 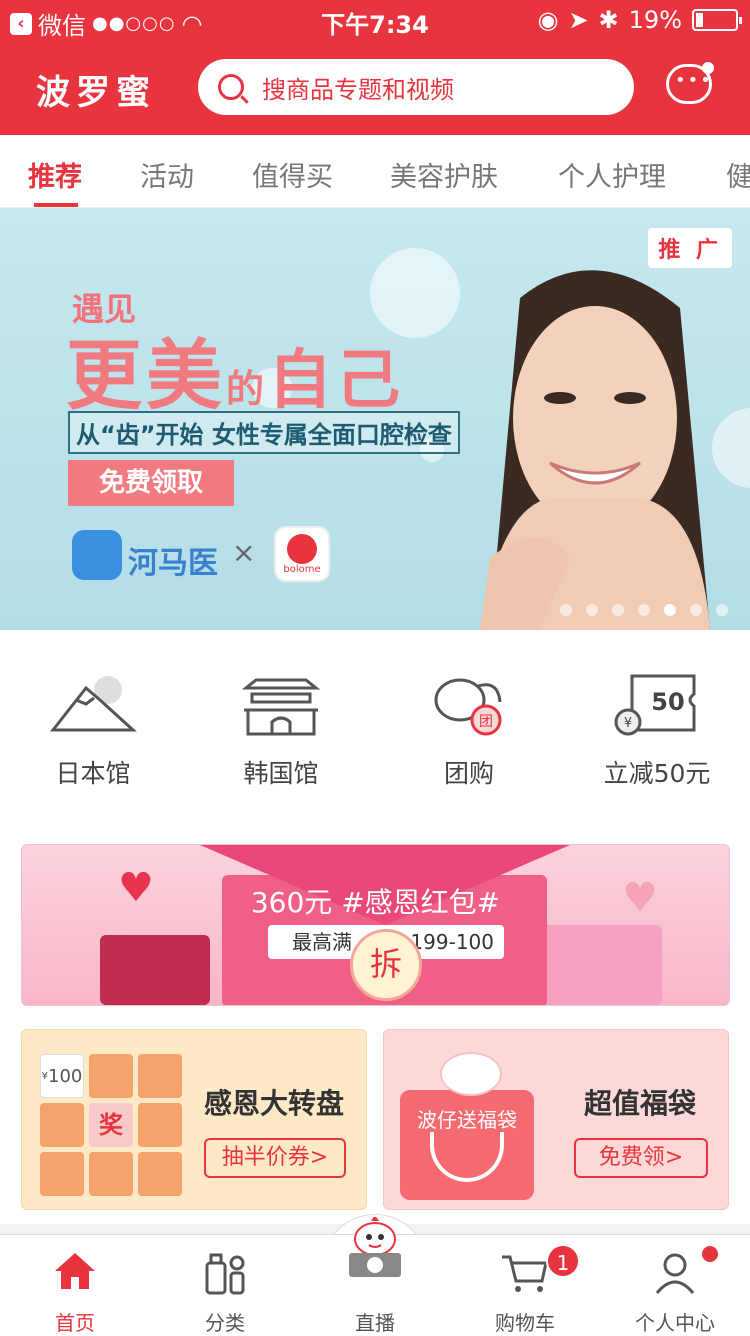 What do you see at coordinates (710, 1254) in the screenshot?
I see `profile-notification-dot` at bounding box center [710, 1254].